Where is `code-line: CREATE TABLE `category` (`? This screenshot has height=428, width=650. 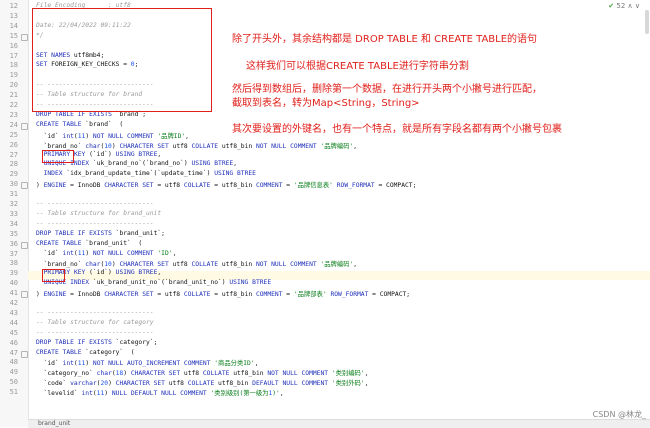
code-line: CREATE TABLE `category` ( is located at coordinates (85, 352).